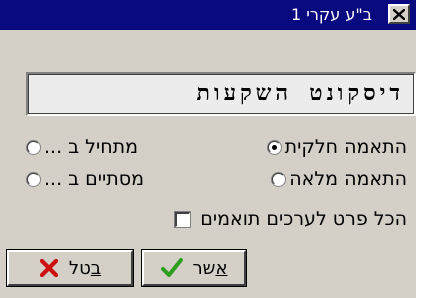  I want to click on cancel-button-label: בטל, so click(85, 268).